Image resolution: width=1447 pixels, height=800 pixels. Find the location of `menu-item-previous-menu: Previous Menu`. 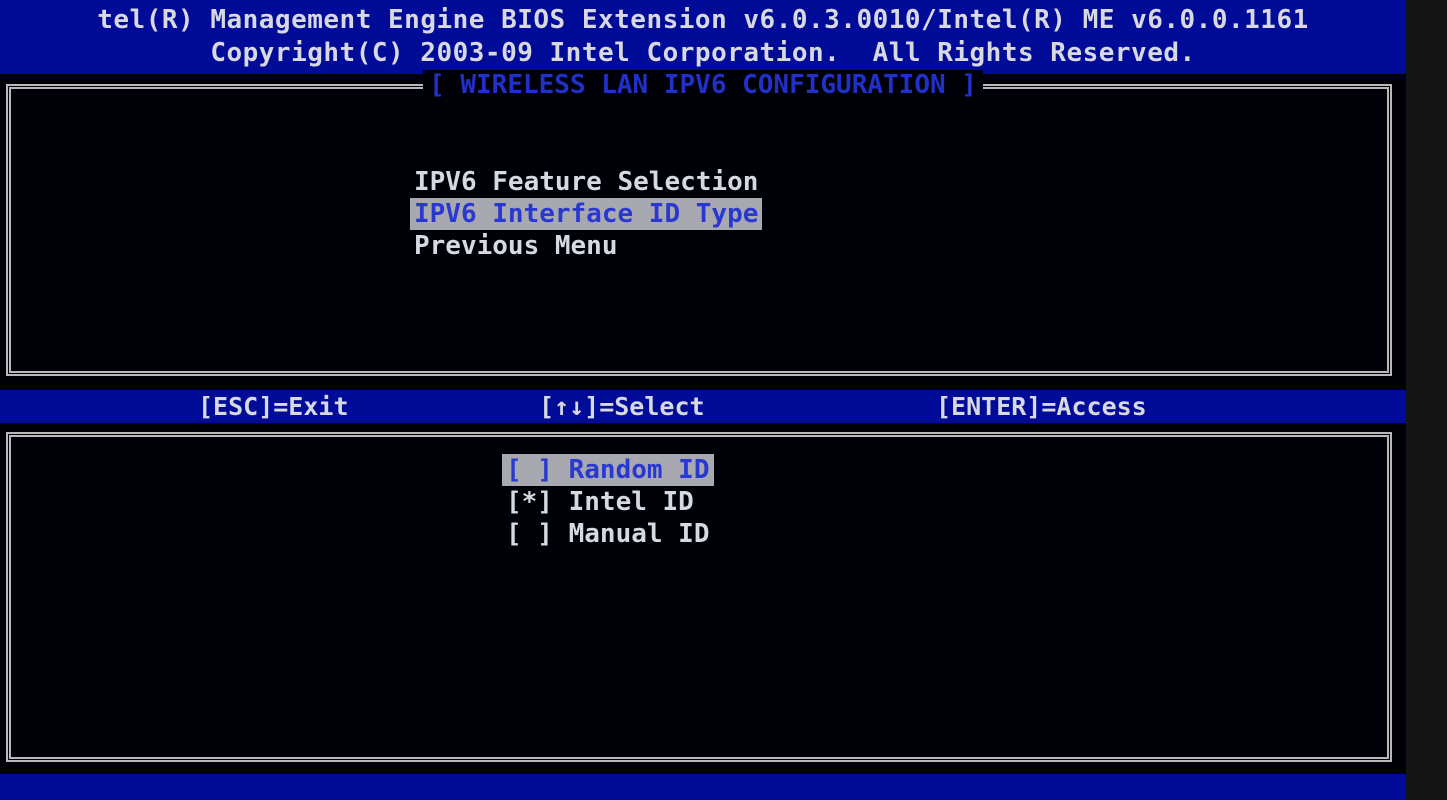

menu-item-previous-menu: Previous Menu is located at coordinates (586, 246).